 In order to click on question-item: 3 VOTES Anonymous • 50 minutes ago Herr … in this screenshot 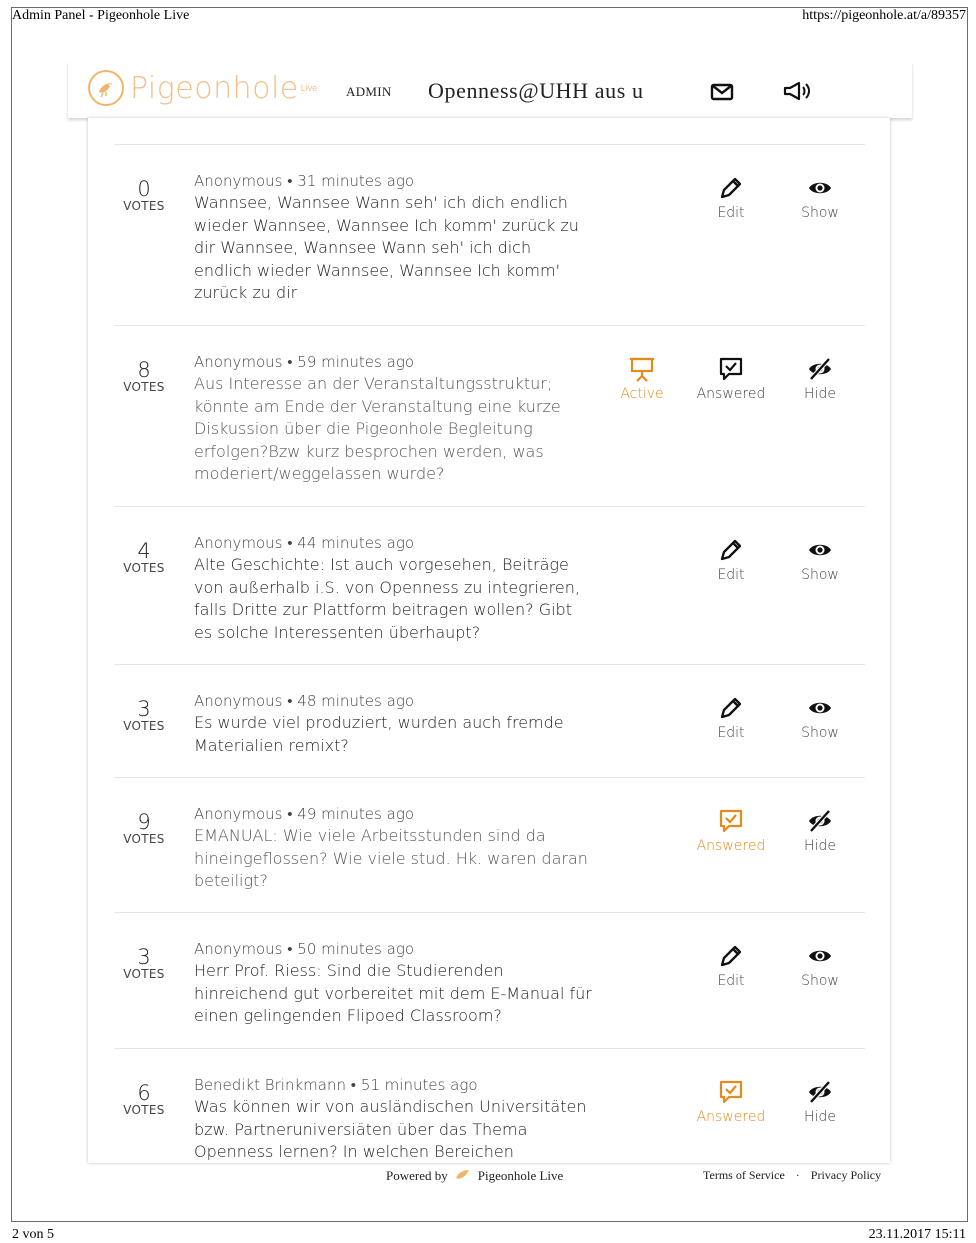, I will do `click(489, 980)`.